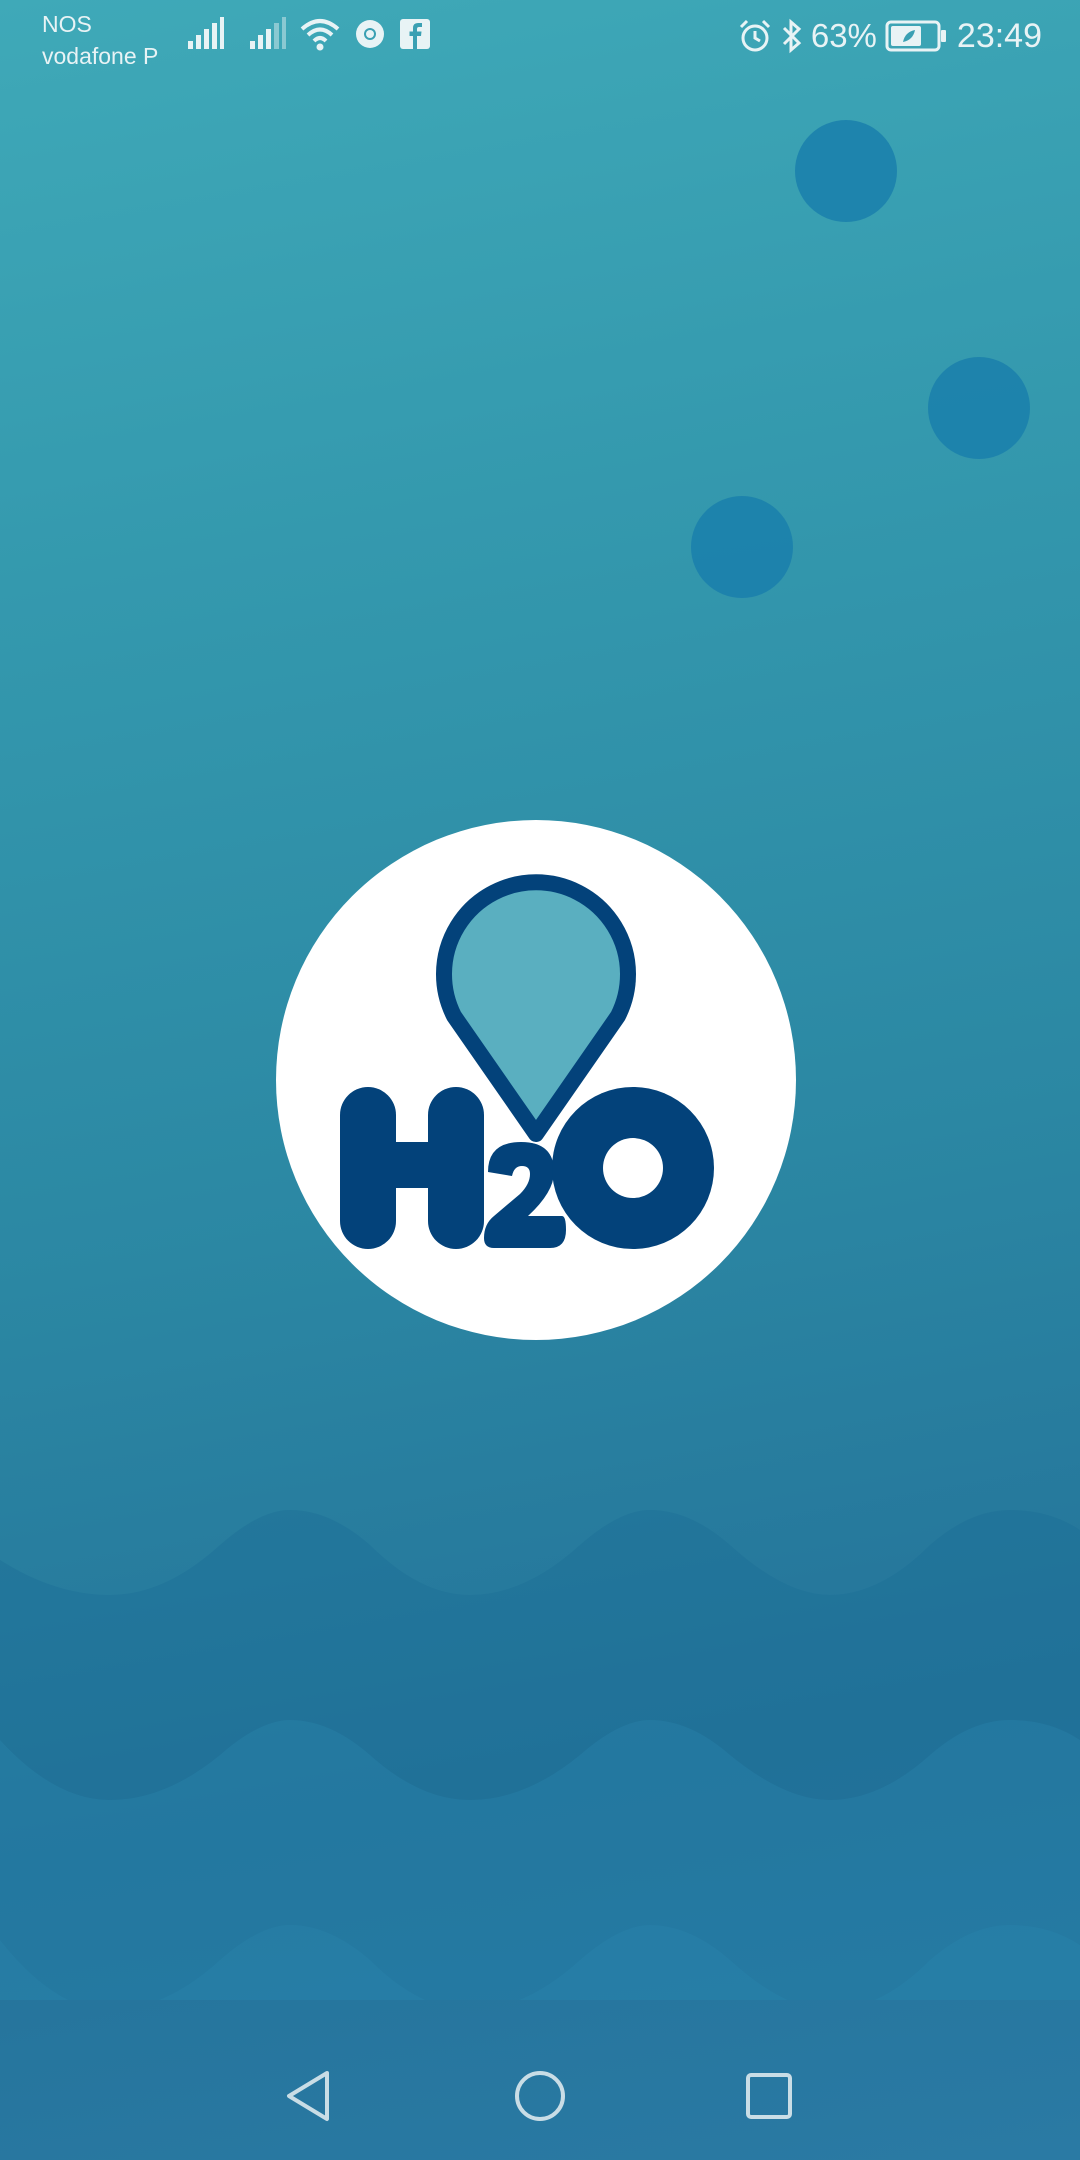  I want to click on app-logo, so click(536, 1080).